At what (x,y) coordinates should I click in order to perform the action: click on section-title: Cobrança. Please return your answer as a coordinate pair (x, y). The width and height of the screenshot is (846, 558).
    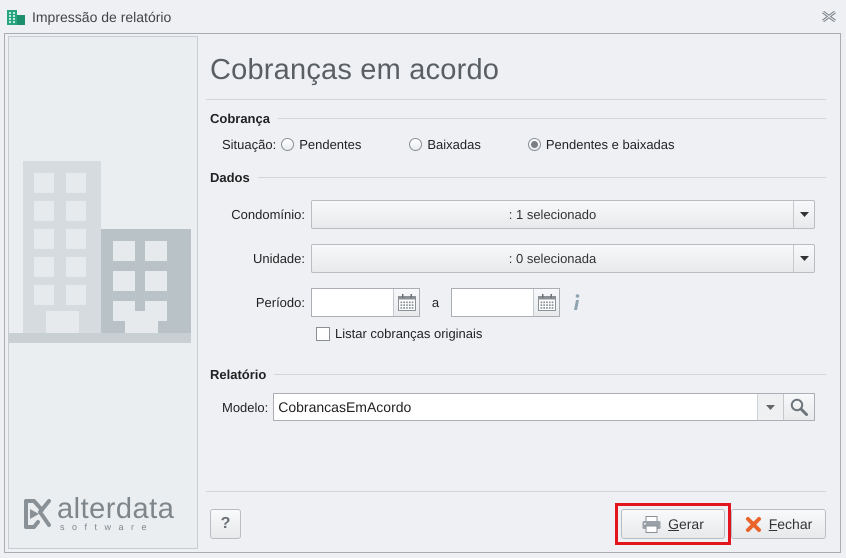
    Looking at the image, I should click on (240, 118).